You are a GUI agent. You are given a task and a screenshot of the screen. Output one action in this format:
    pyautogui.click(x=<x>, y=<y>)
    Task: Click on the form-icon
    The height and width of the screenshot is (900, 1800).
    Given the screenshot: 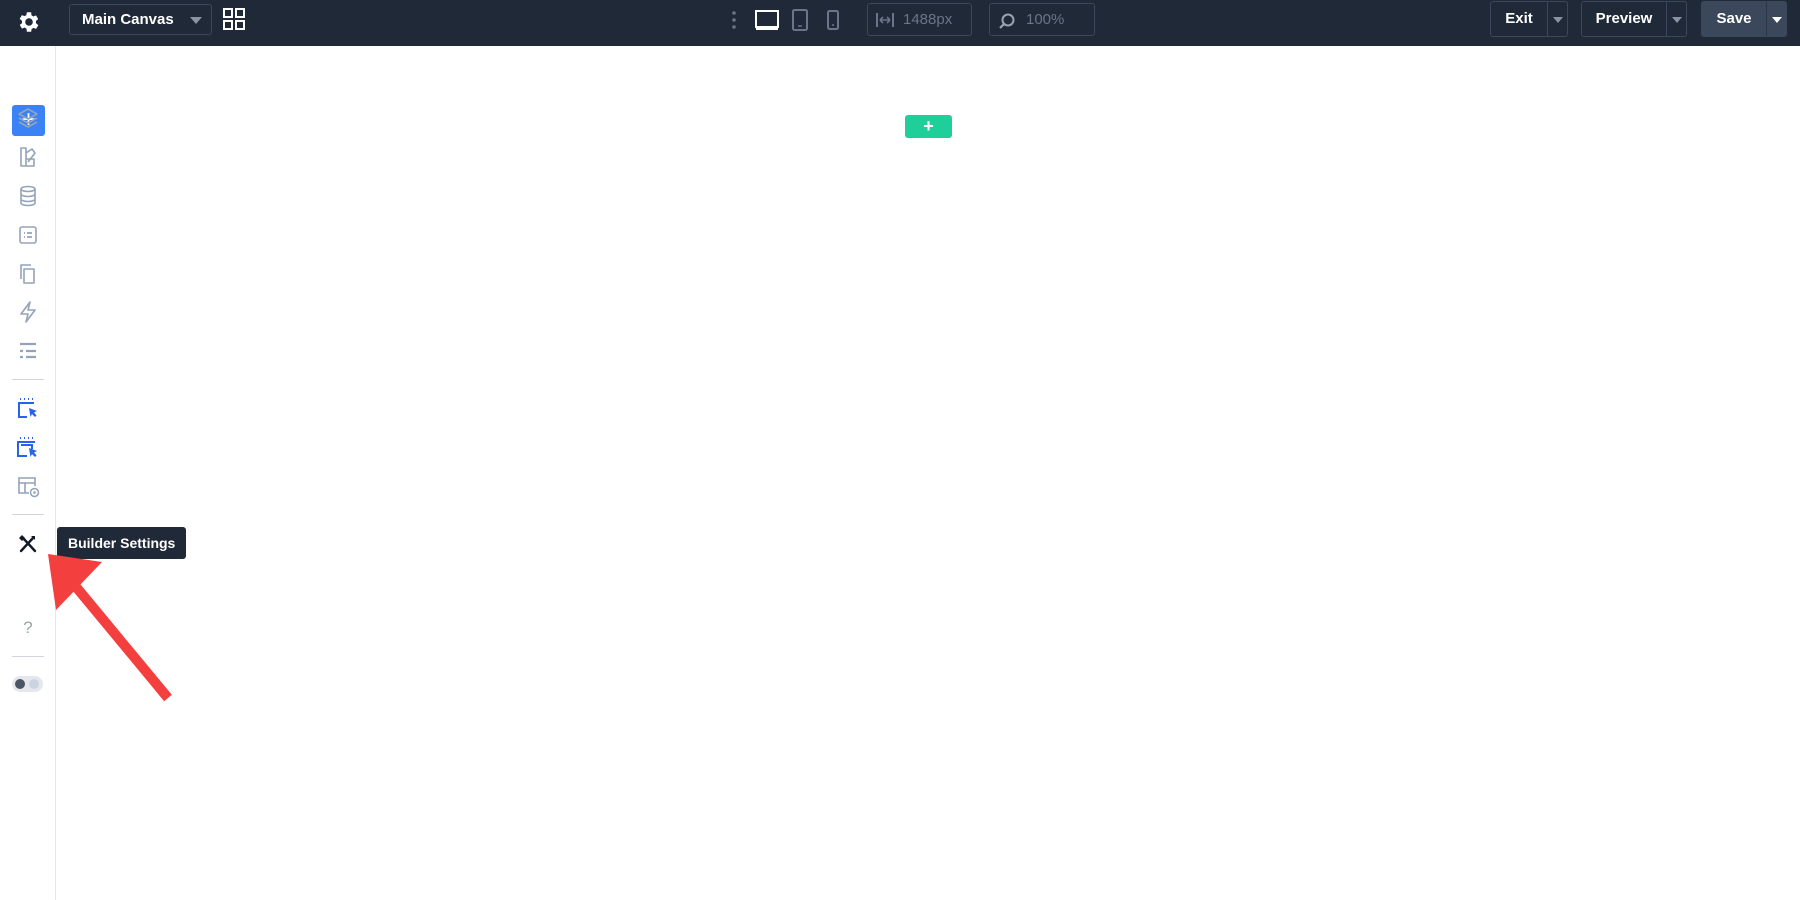 What is the action you would take?
    pyautogui.click(x=28, y=235)
    